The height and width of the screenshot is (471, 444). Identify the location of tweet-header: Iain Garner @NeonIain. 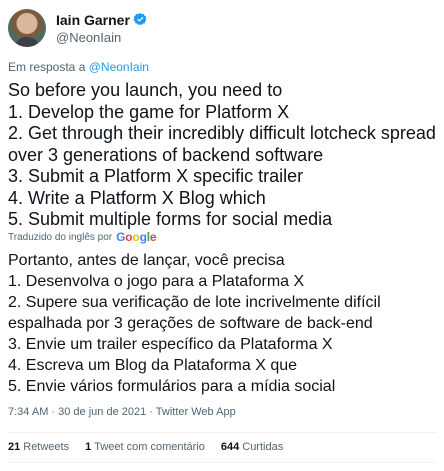
(78, 28).